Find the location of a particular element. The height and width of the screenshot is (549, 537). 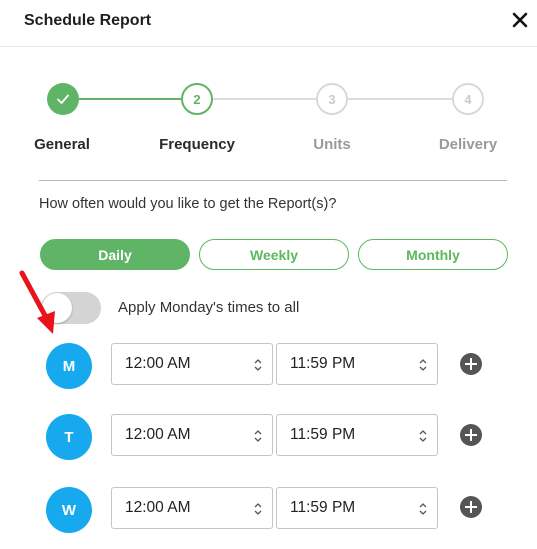

annotation-arrow-icon is located at coordinates (37, 302).